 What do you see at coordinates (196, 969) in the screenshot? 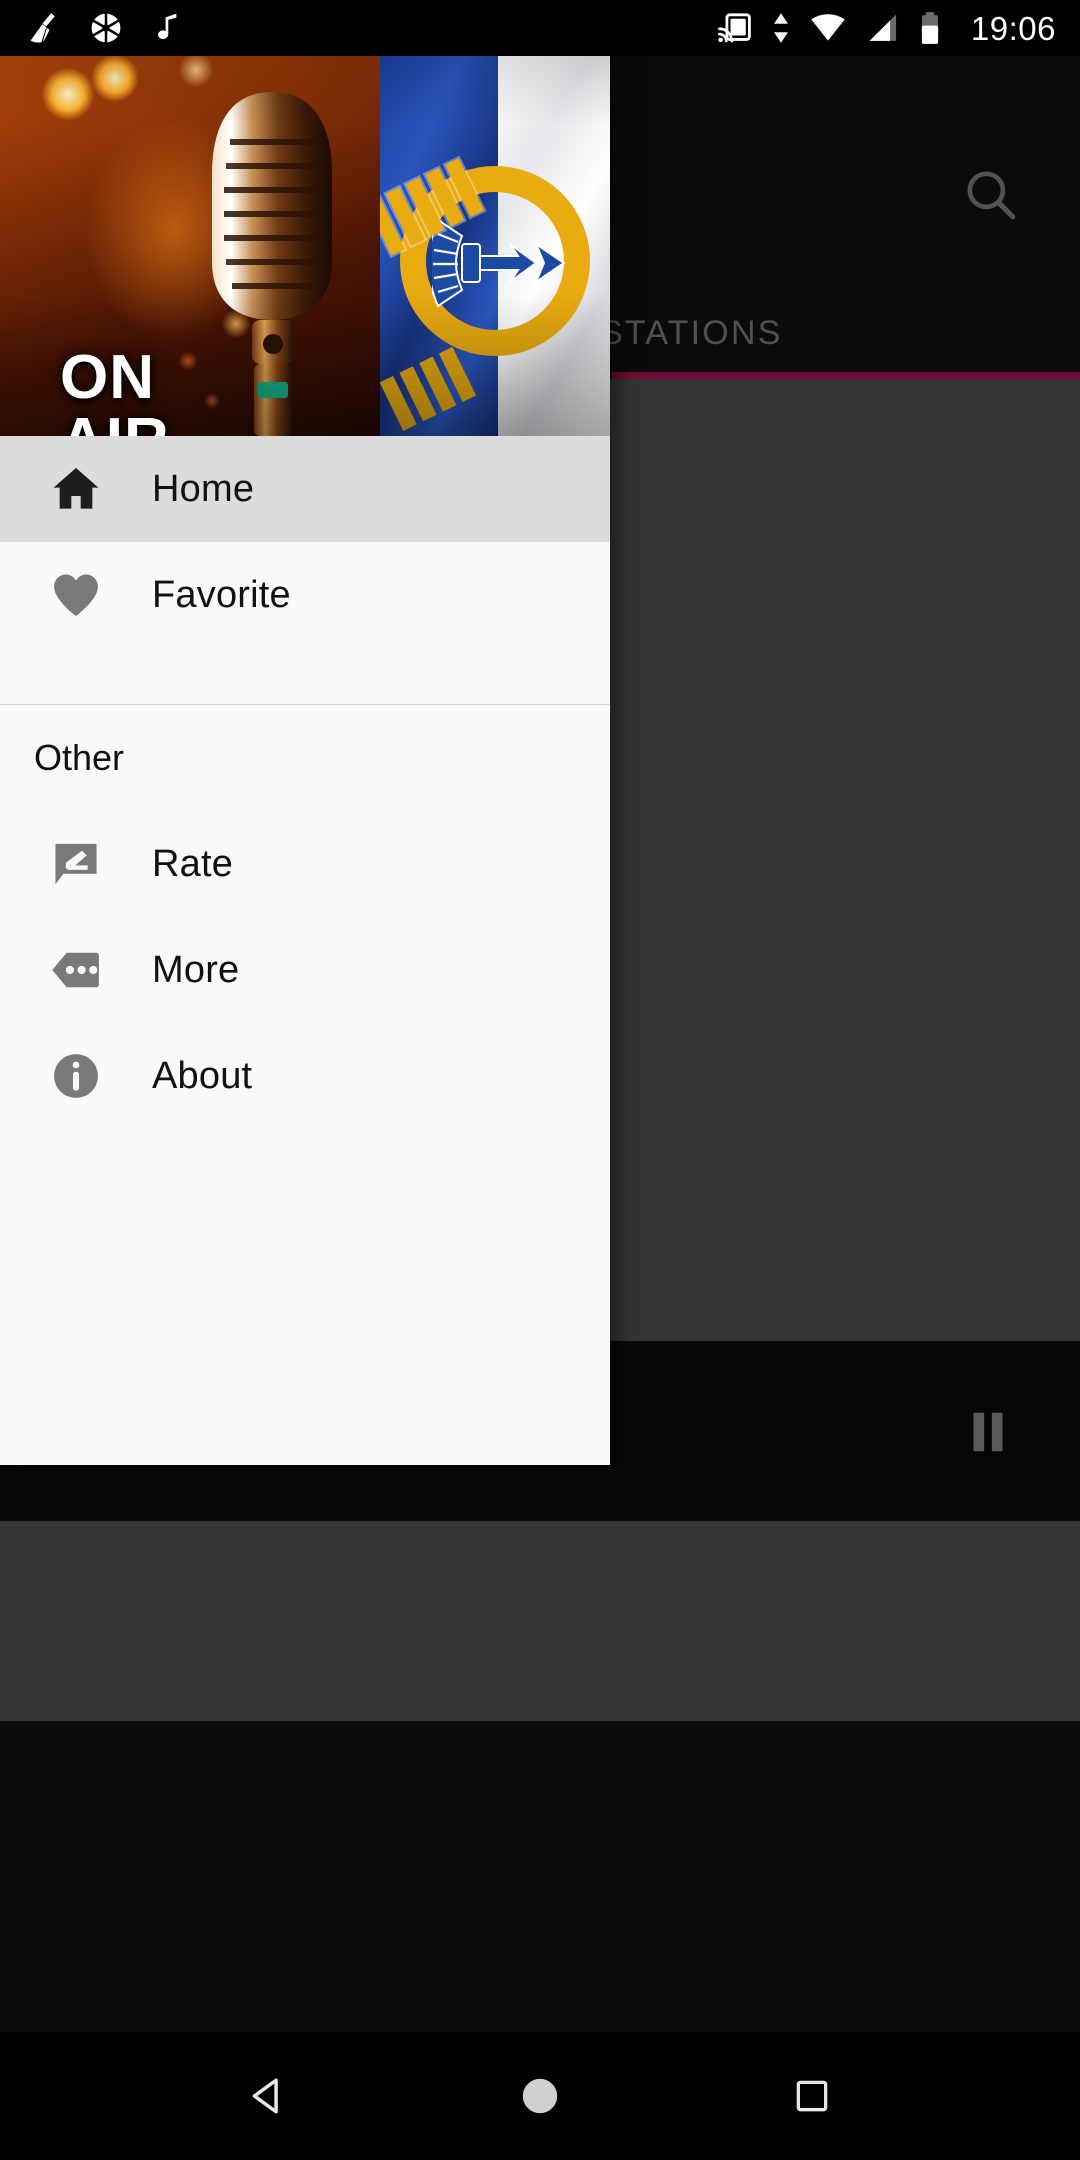
I see `drawer-item-more-label: More` at bounding box center [196, 969].